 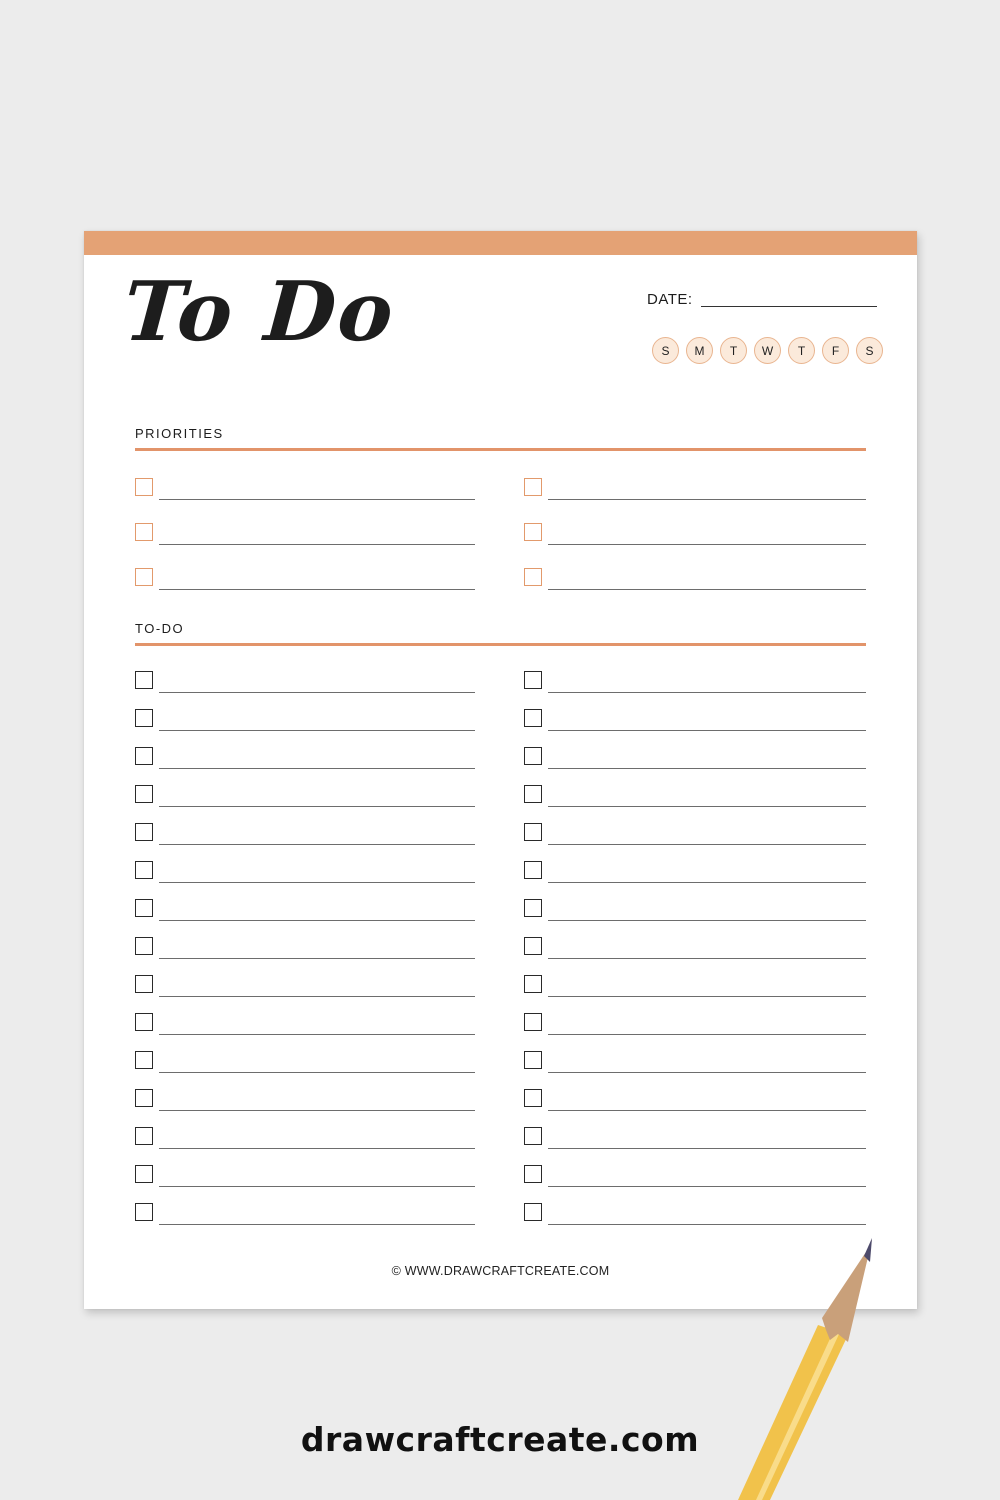 I want to click on date-input-line, so click(x=788, y=306).